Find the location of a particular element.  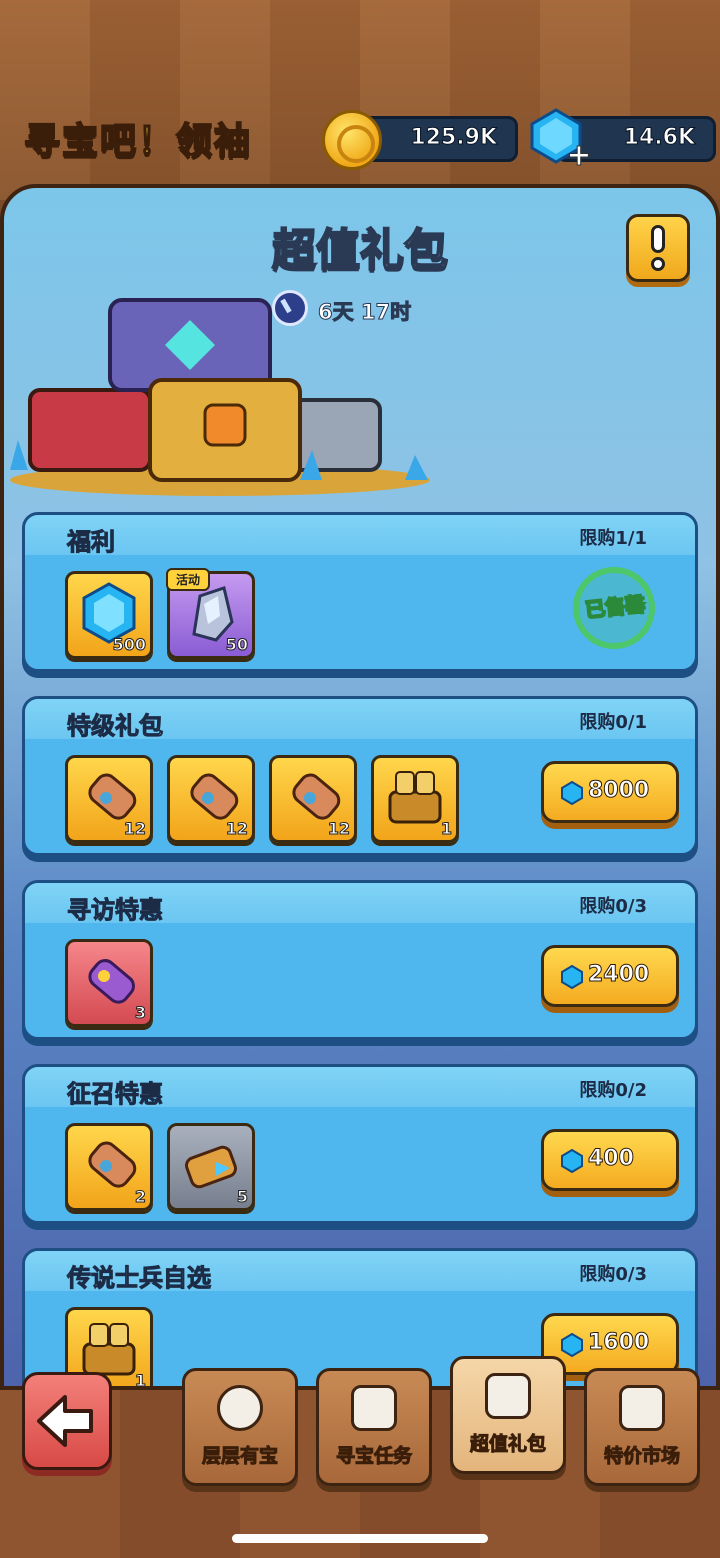

price-value: 8000 is located at coordinates (618, 791).